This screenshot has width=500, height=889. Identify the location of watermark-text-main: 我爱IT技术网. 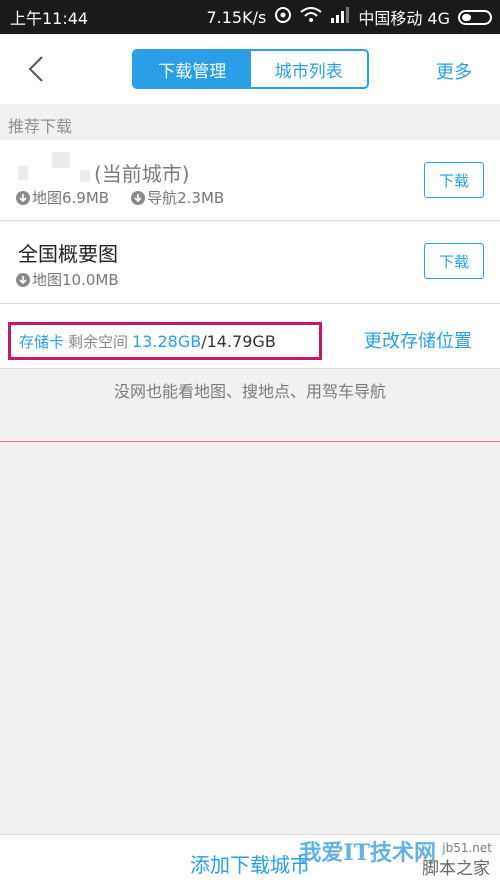
(367, 853).